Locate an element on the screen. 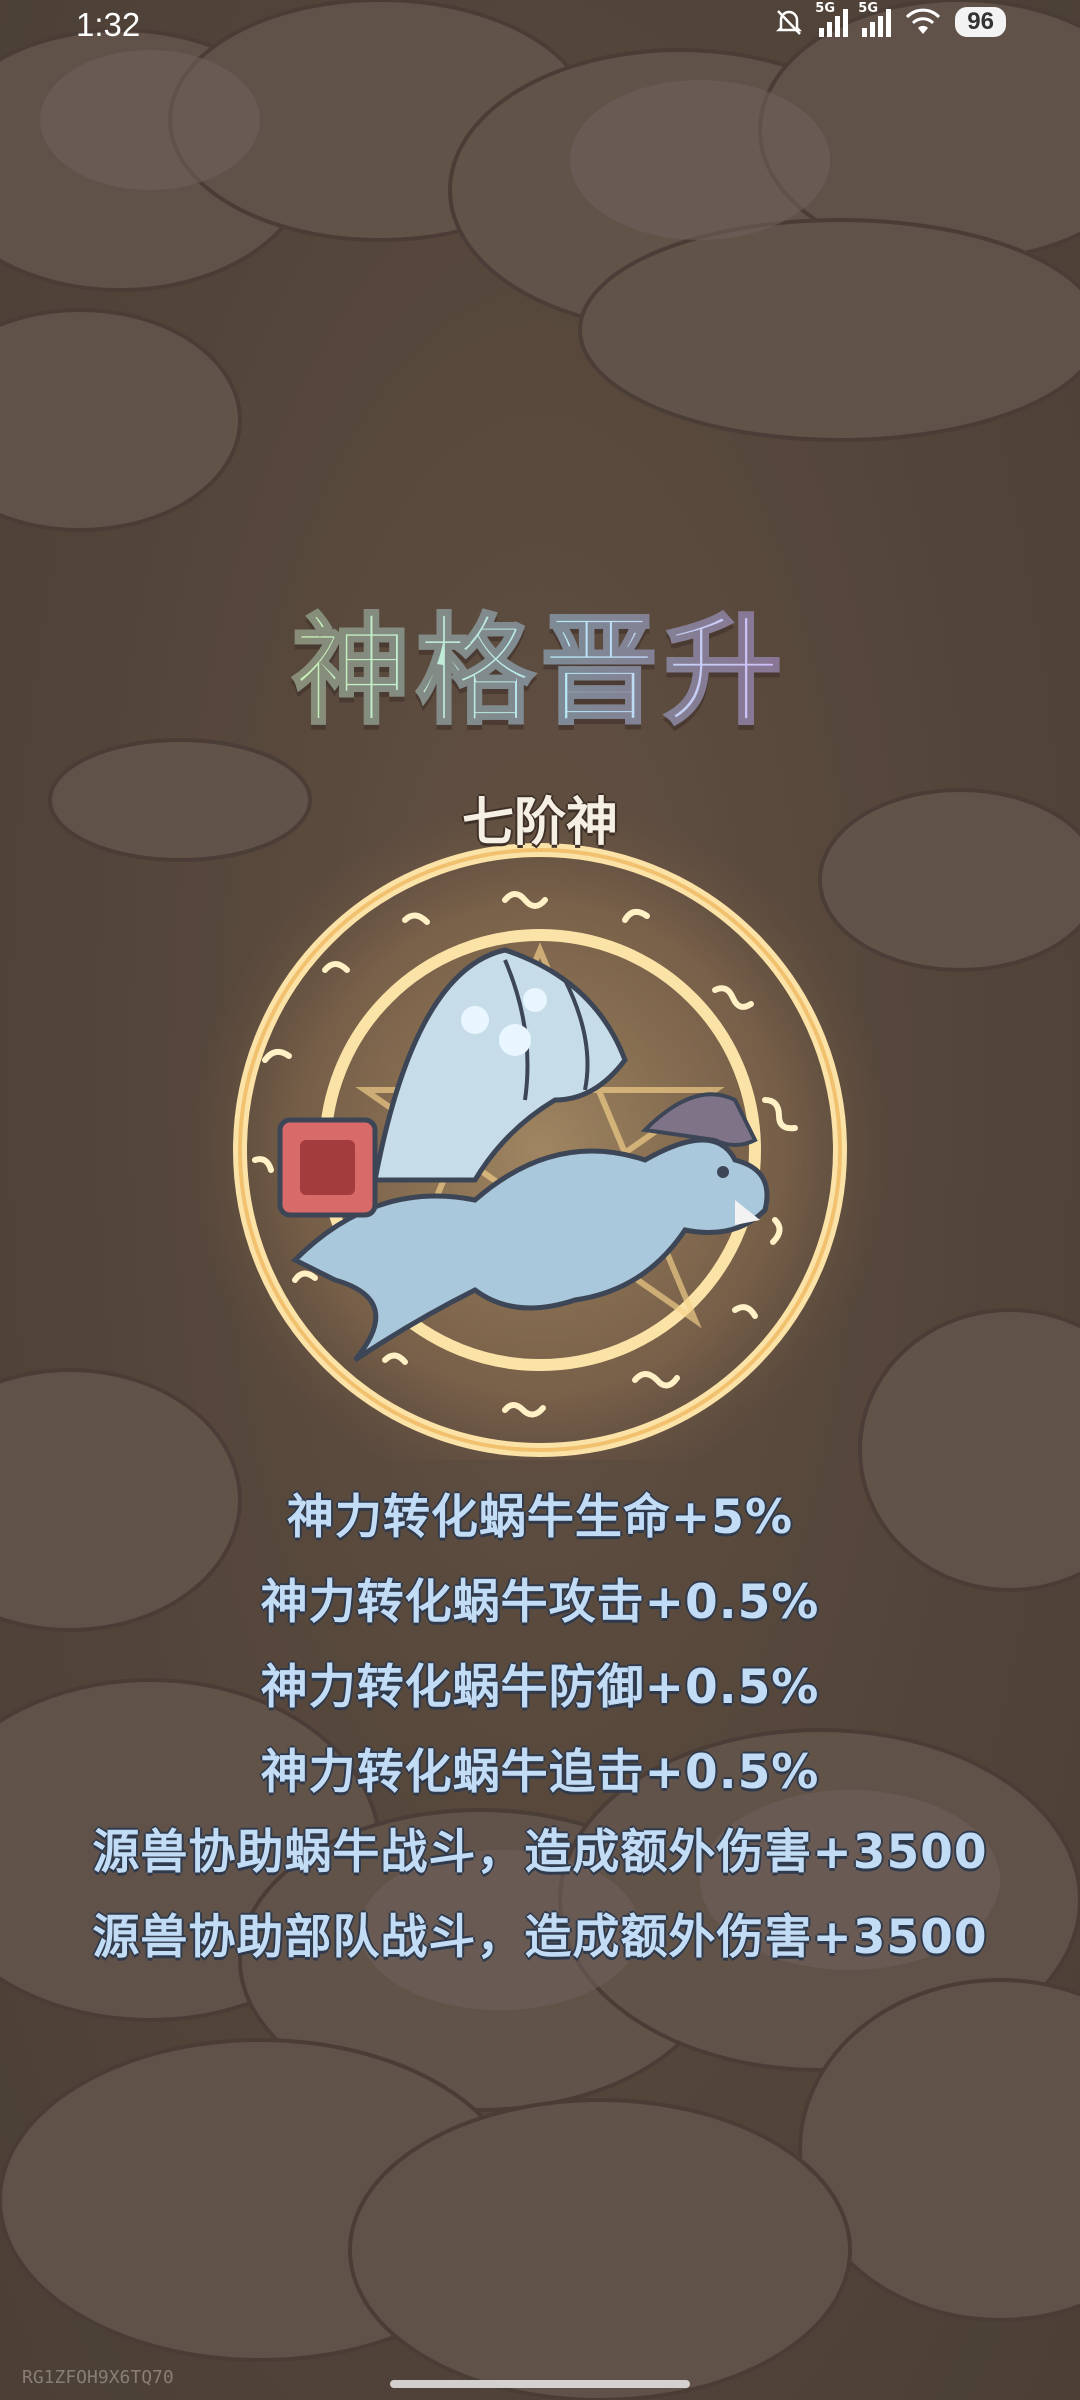  wifi-icon is located at coordinates (923, 21).